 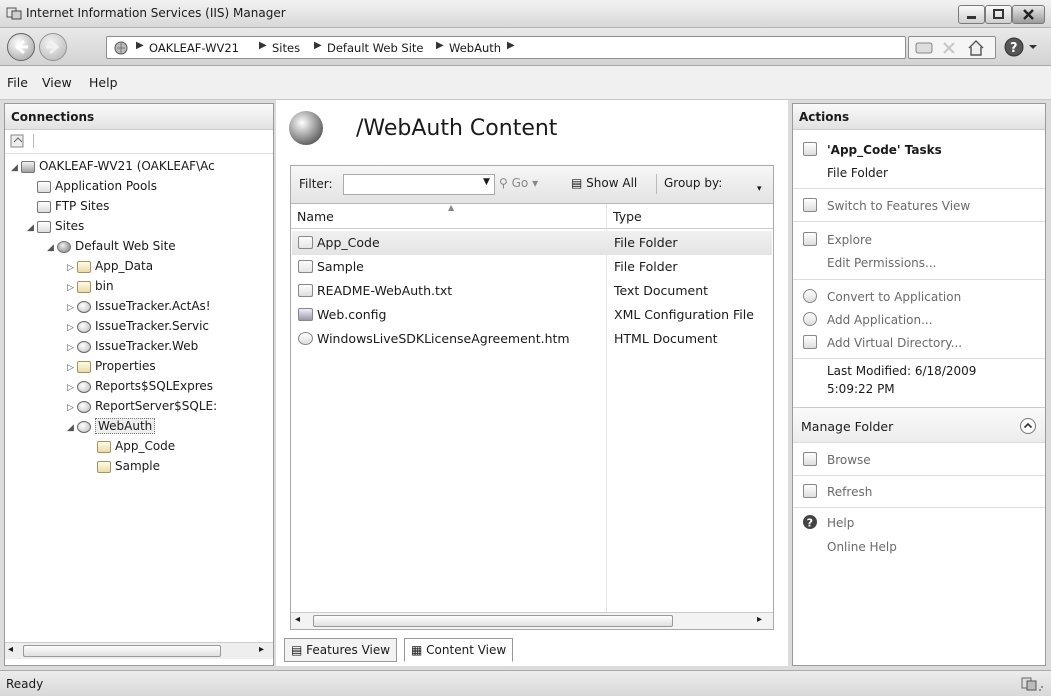 I want to click on tree-item-reports-sqlexpress: ▷ Reports$SQLExpres, so click(x=140, y=386).